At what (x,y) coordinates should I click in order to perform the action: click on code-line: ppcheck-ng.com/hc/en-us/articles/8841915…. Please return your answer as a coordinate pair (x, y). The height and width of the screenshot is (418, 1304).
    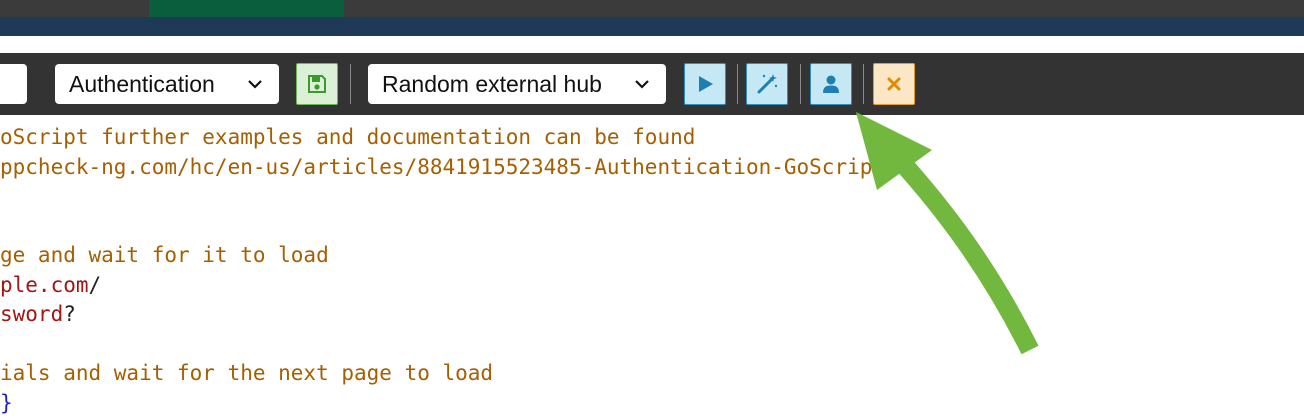
    Looking at the image, I should click on (652, 168).